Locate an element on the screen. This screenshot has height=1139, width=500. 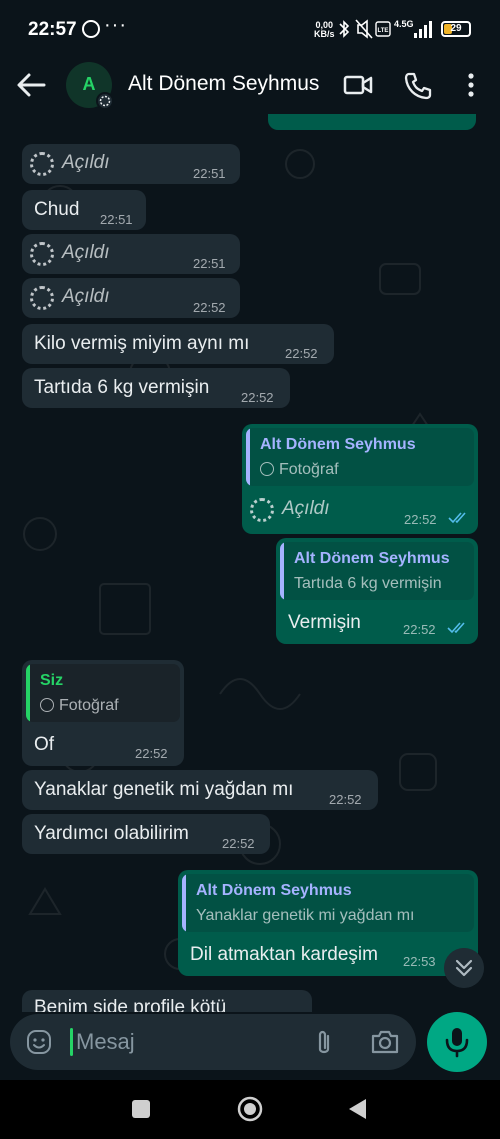
chat-header: A Alt Dönem Seyhmus is located at coordinates (250, 86).